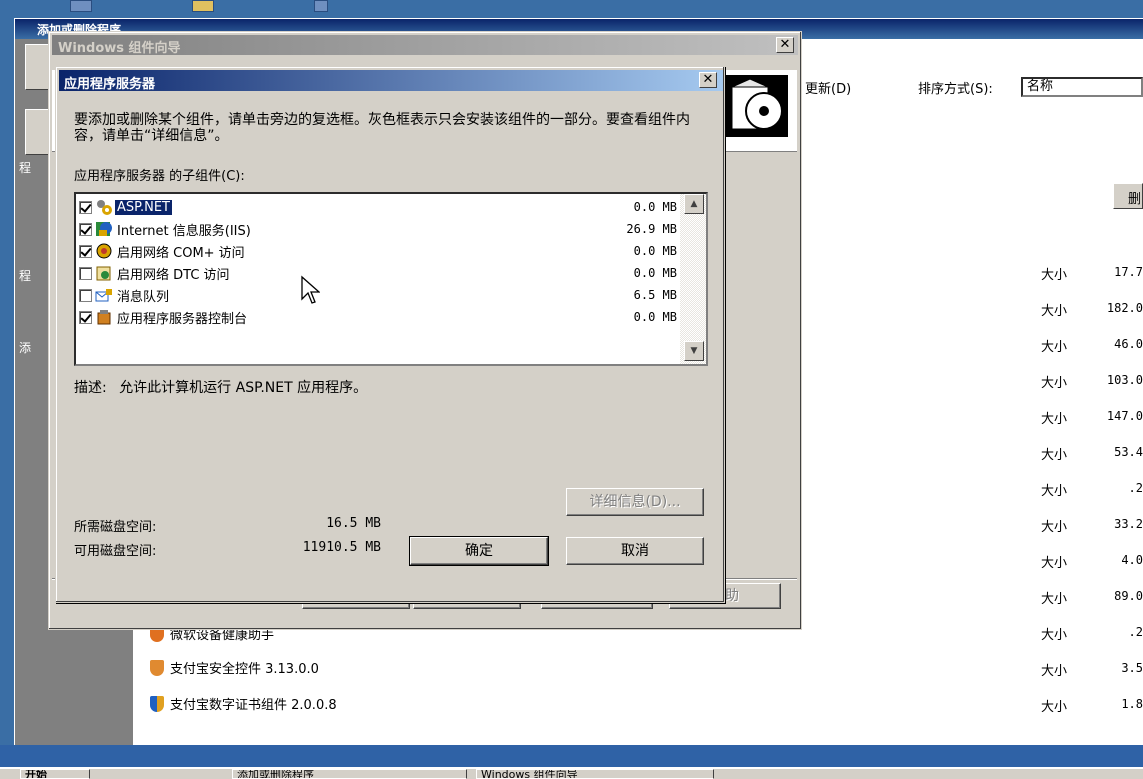  Describe the element at coordinates (1128, 344) in the screenshot. I see `size-value: 46.0` at that location.